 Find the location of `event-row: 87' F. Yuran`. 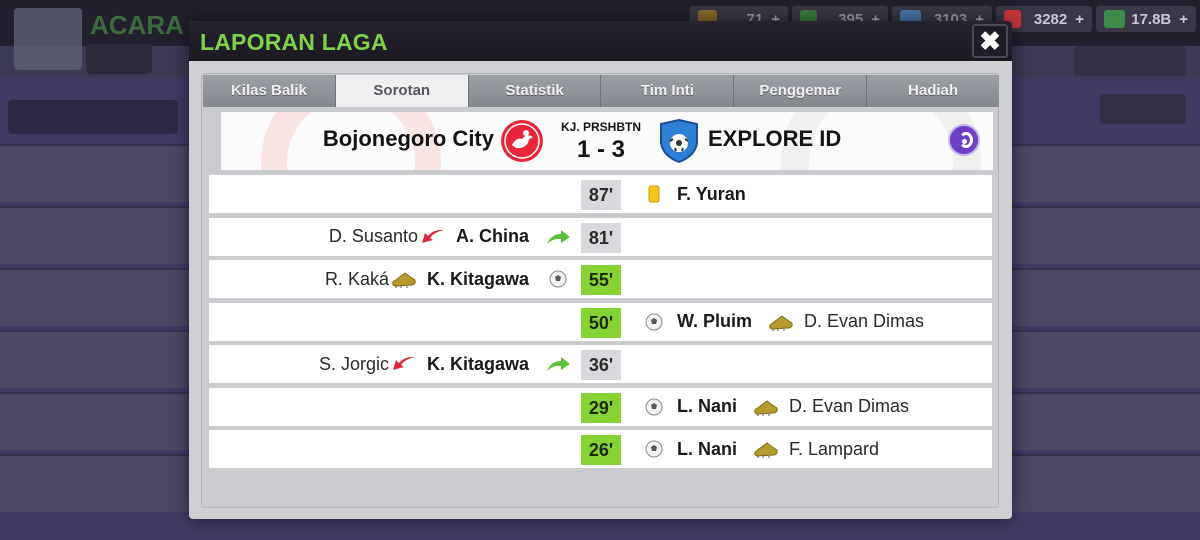

event-row: 87' F. Yuran is located at coordinates (600, 194).